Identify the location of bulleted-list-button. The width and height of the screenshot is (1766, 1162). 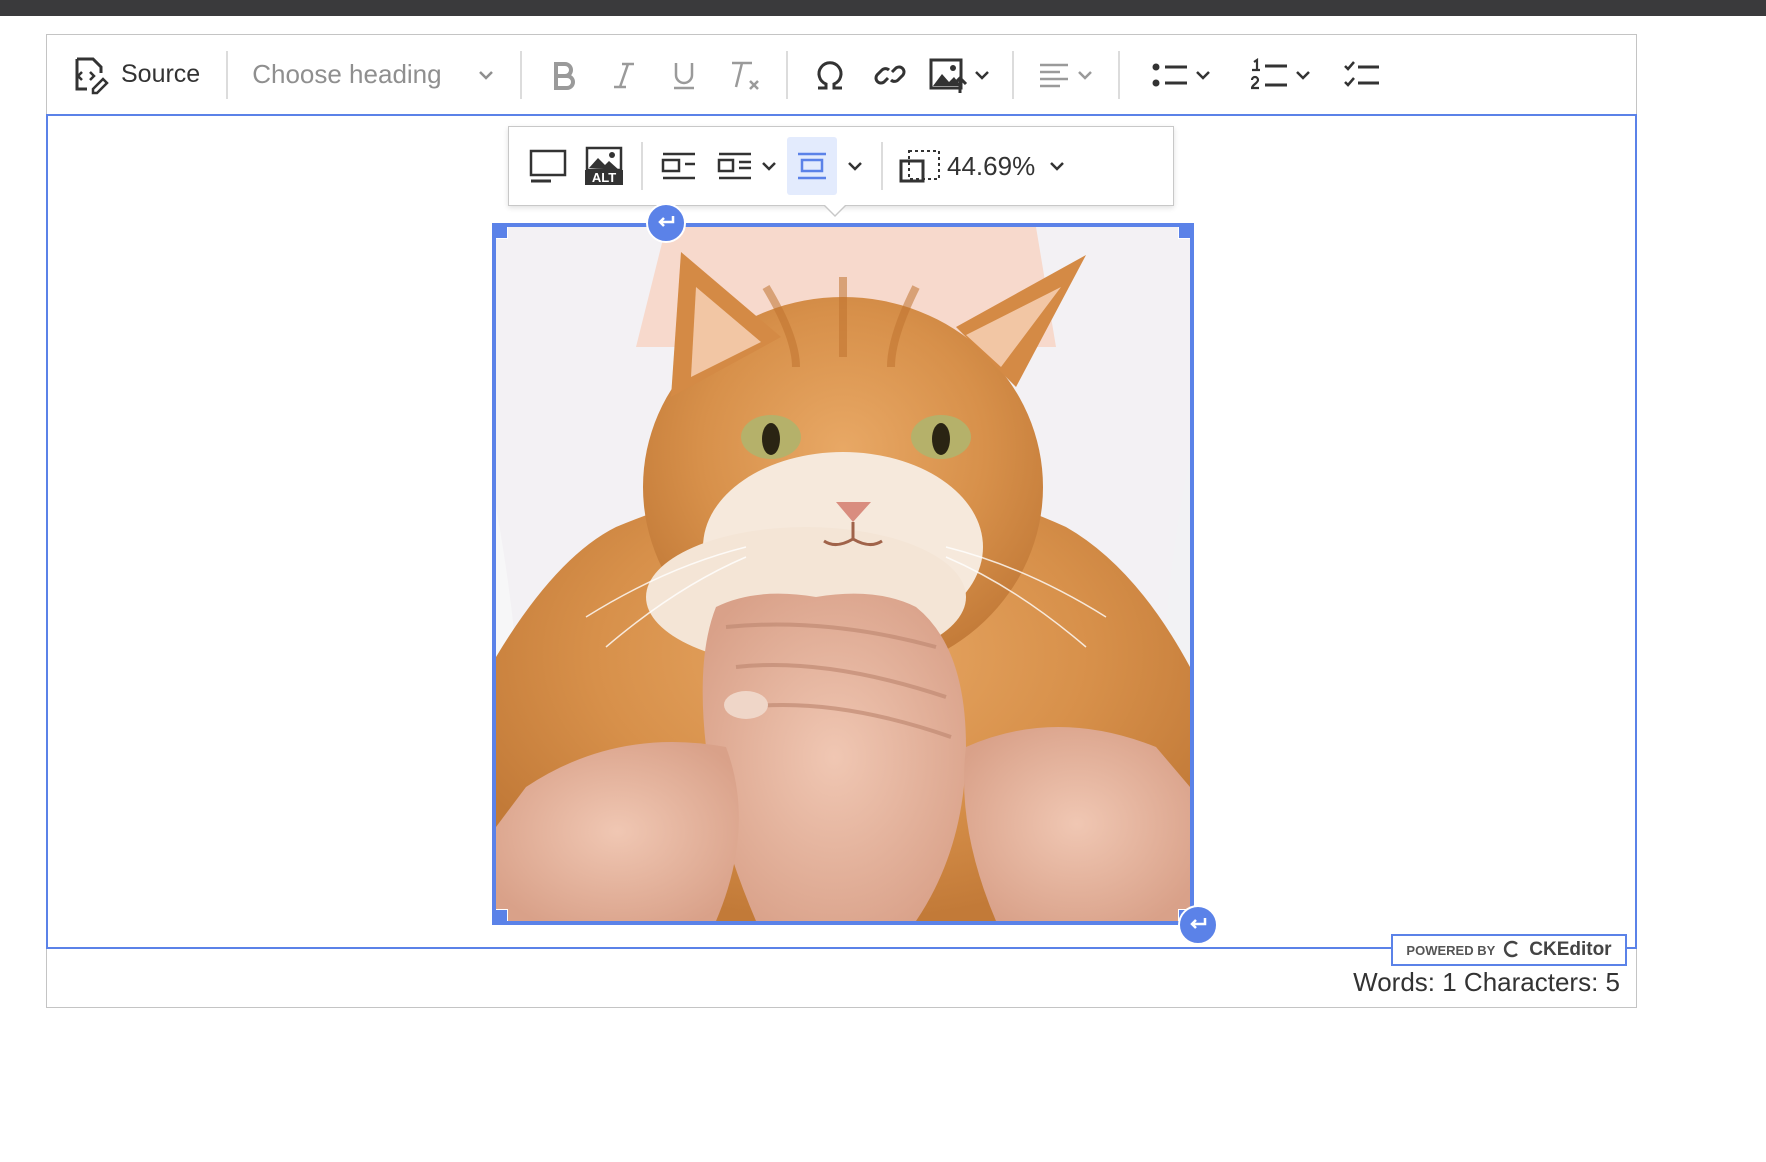
(1182, 75).